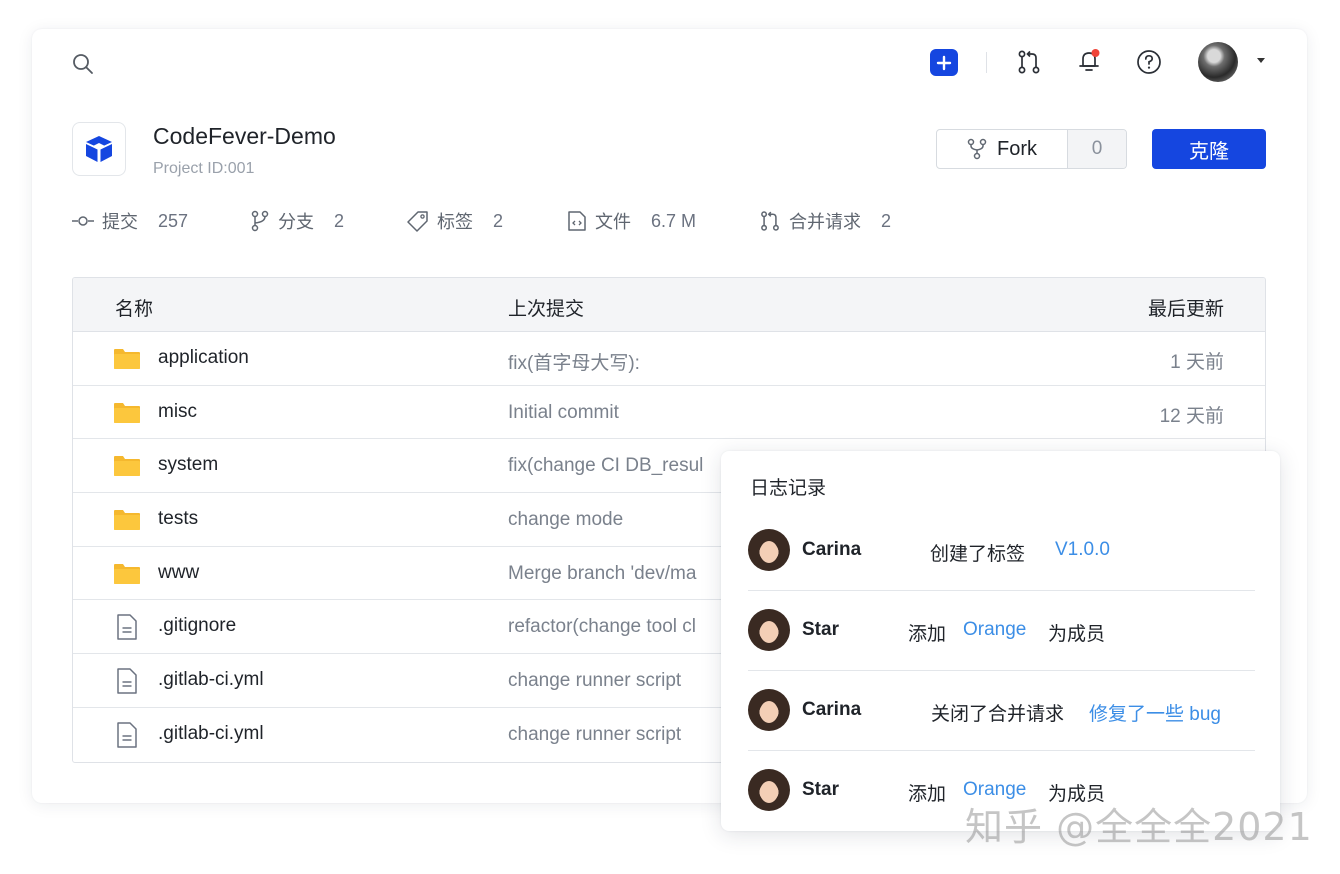  I want to click on last-update-time: 1 天前, so click(1197, 362).